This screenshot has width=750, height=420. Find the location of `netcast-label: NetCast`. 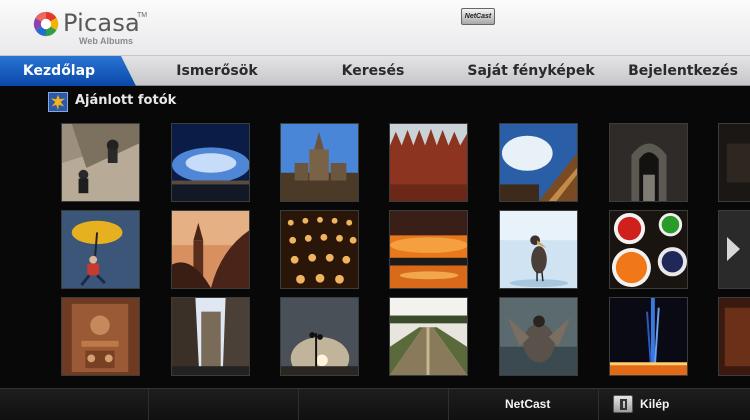

netcast-label: NetCast is located at coordinates (527, 404).